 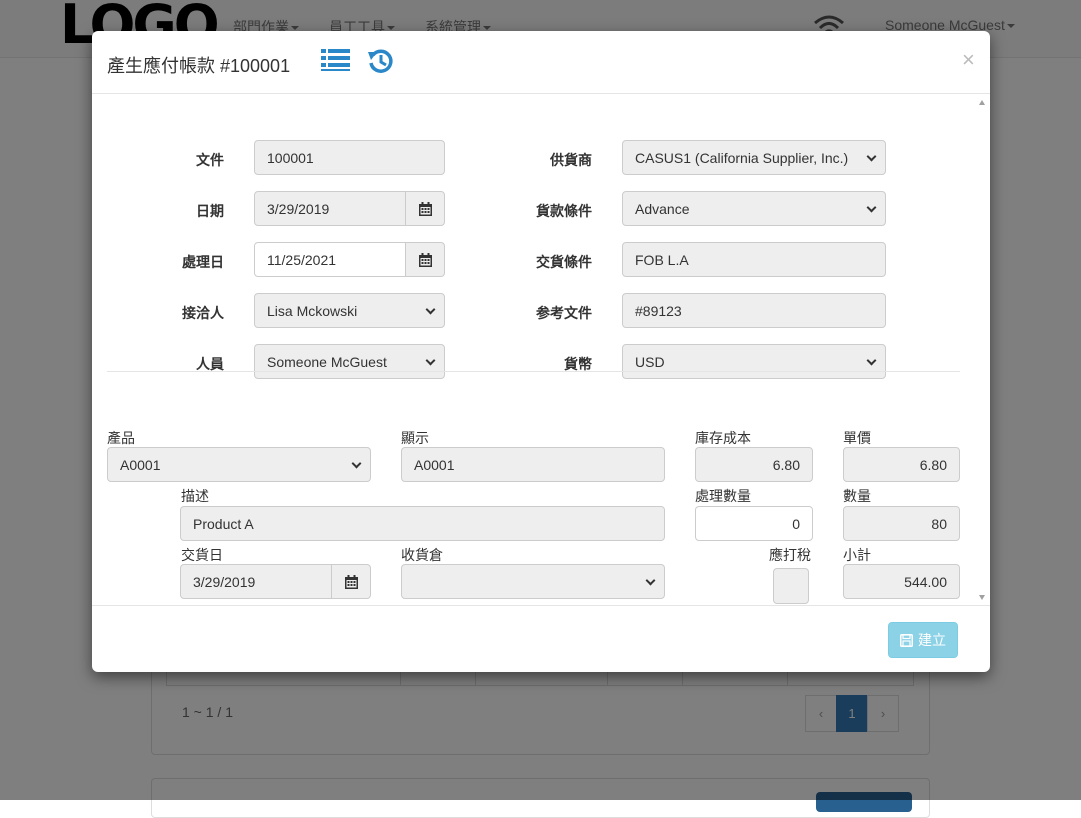 I want to click on unit-price-label: 單價, so click(x=857, y=438).